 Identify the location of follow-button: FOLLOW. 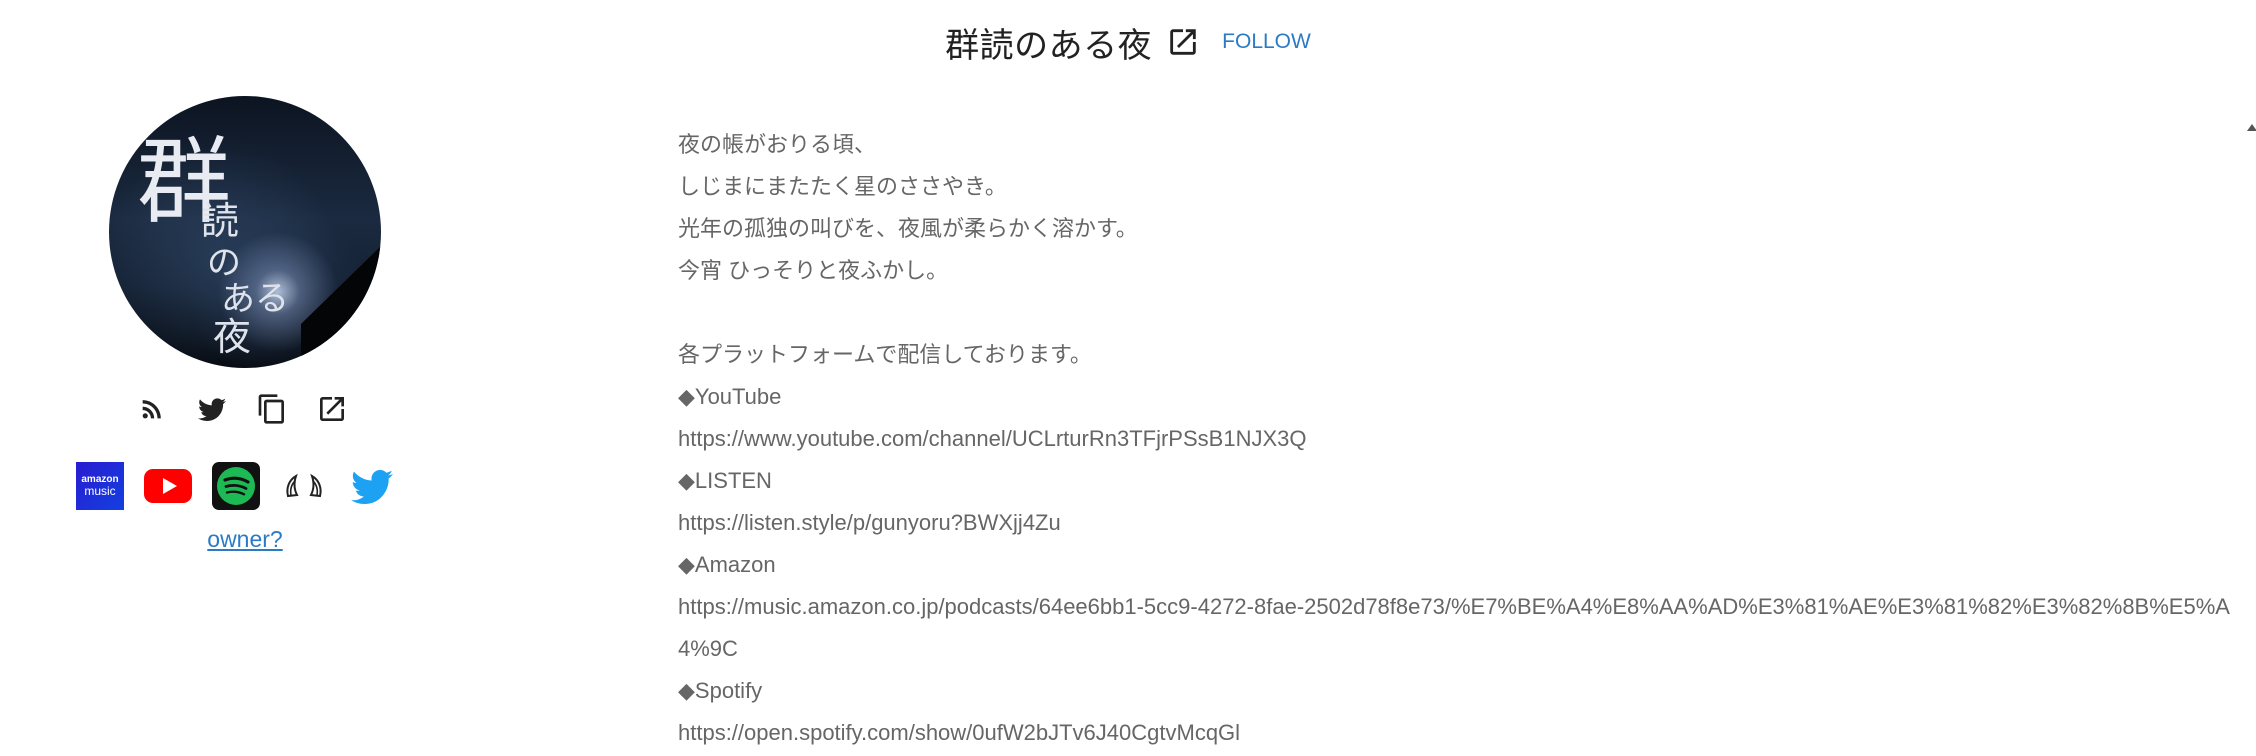
(1266, 42).